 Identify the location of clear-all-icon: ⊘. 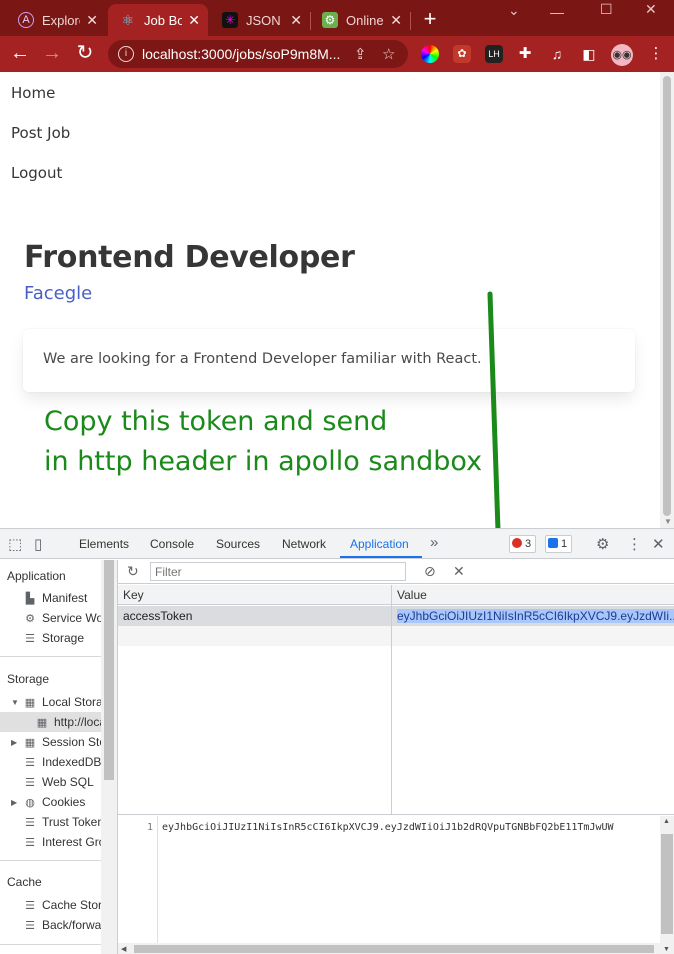
(430, 571).